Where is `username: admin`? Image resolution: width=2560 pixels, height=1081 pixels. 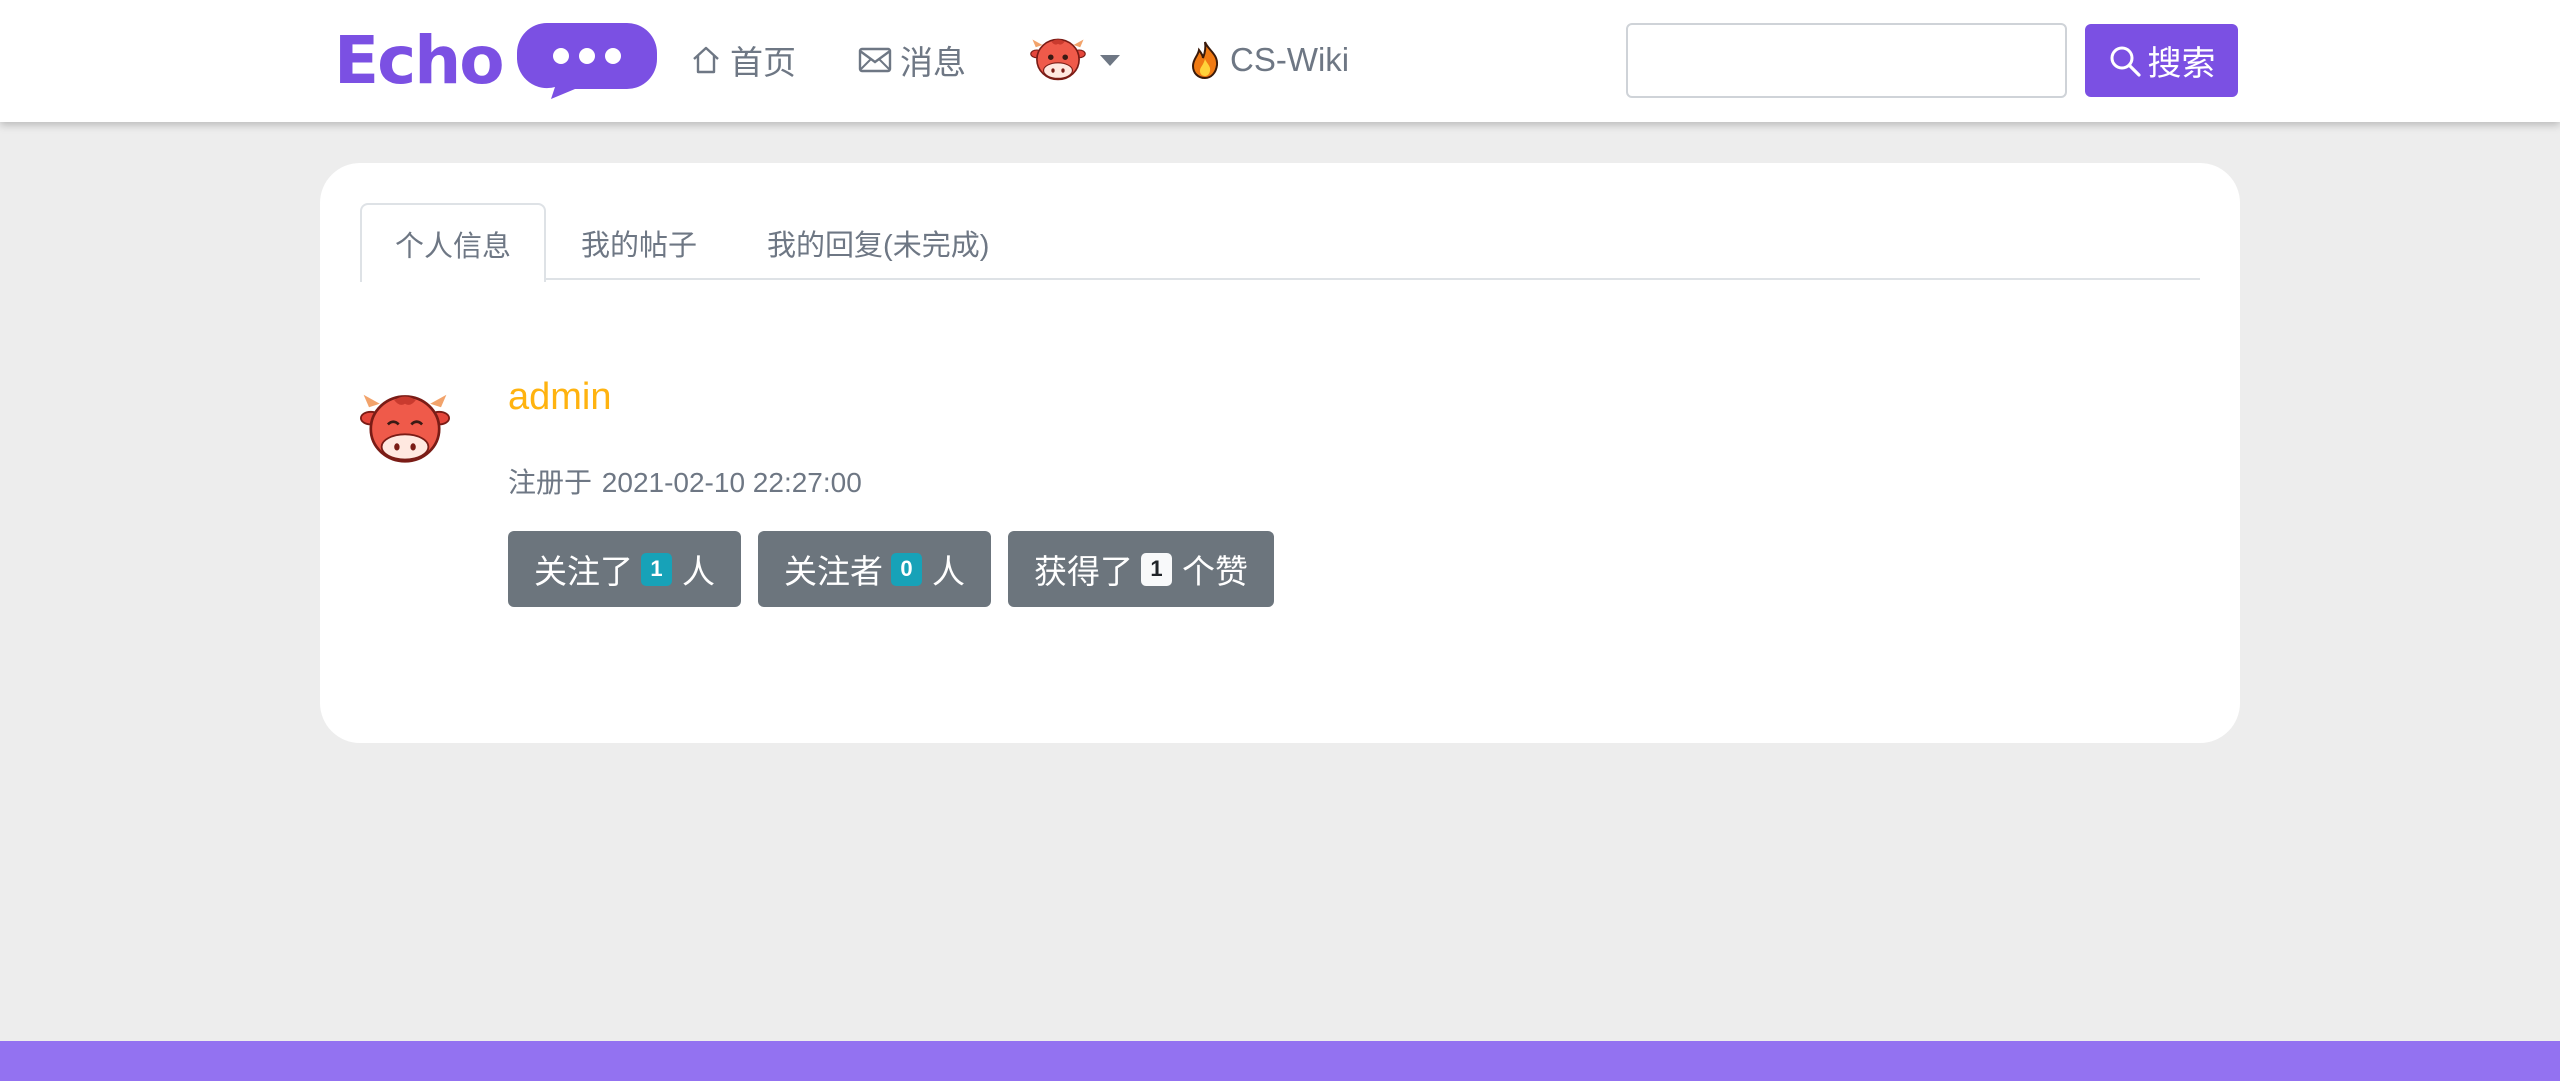
username: admin is located at coordinates (560, 397).